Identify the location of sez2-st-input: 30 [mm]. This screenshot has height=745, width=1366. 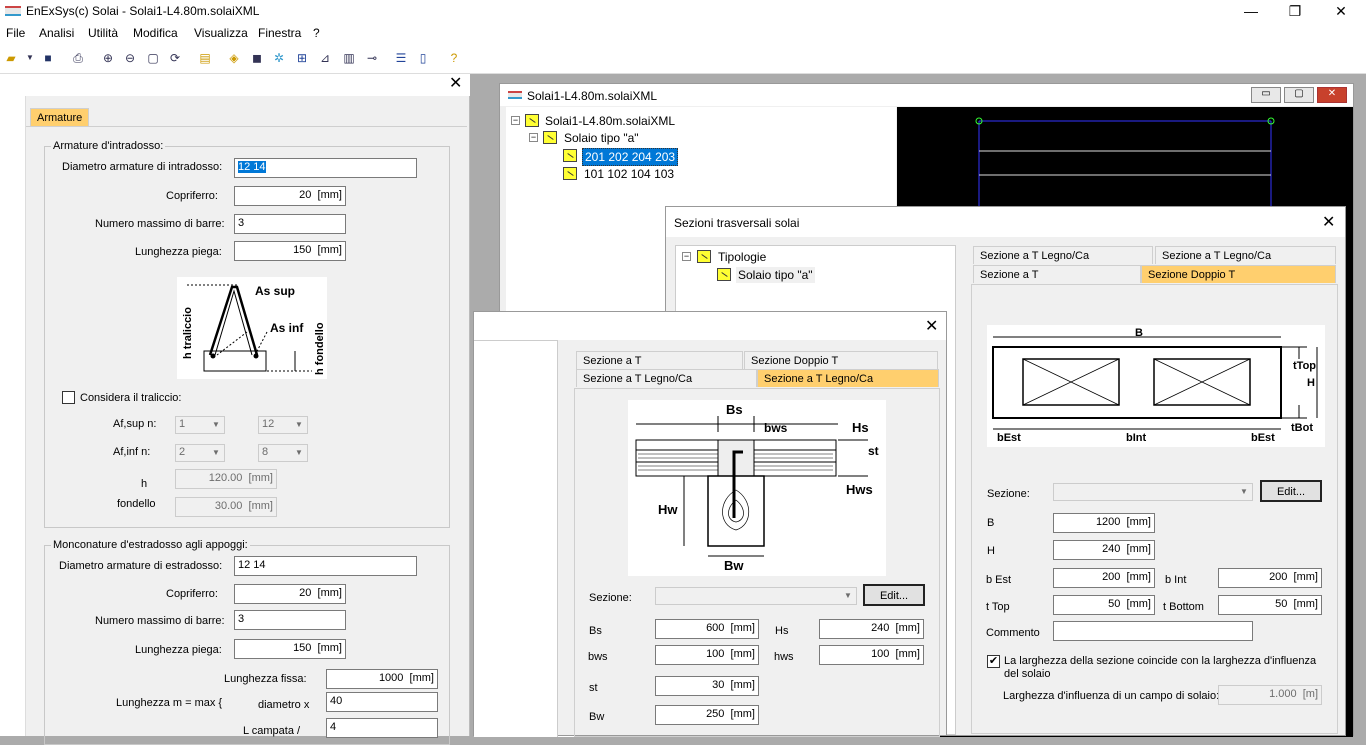
(707, 686).